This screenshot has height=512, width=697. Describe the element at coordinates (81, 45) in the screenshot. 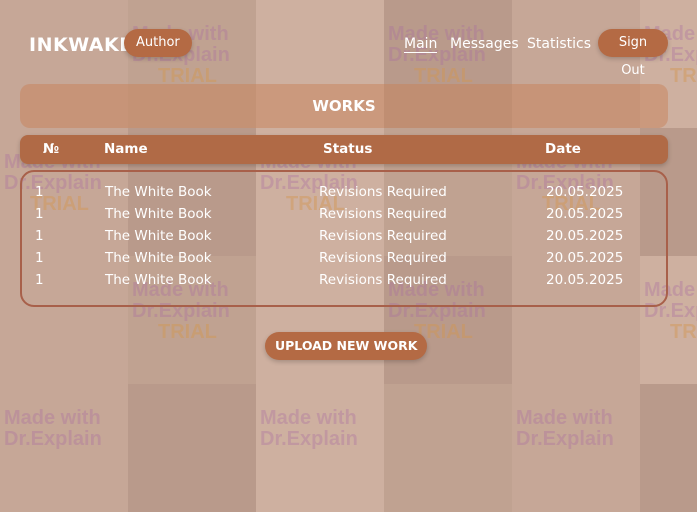

I see `brand-logo: INKWAKE` at that location.